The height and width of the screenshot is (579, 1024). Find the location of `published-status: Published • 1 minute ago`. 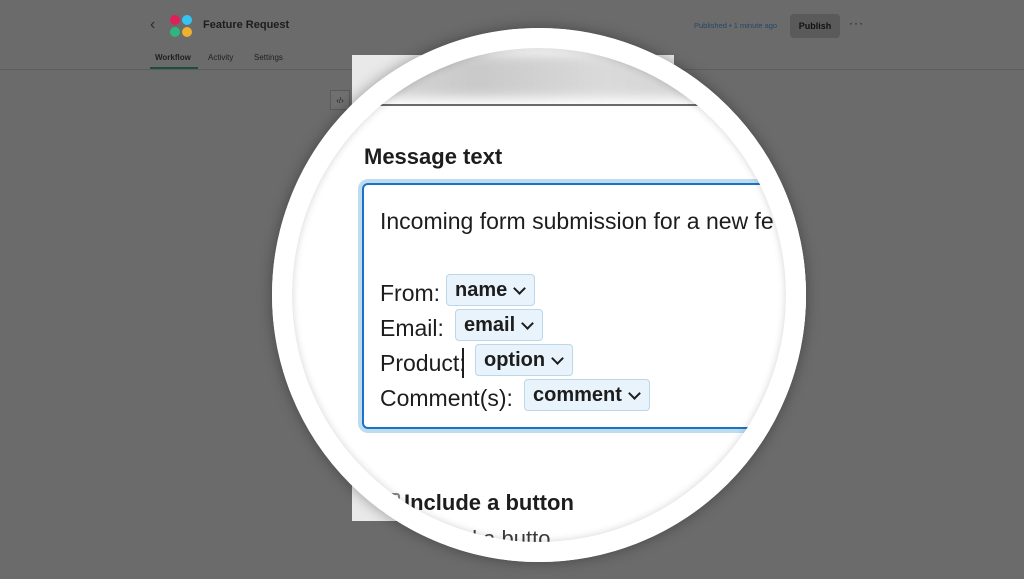

published-status: Published • 1 minute ago is located at coordinates (736, 25).